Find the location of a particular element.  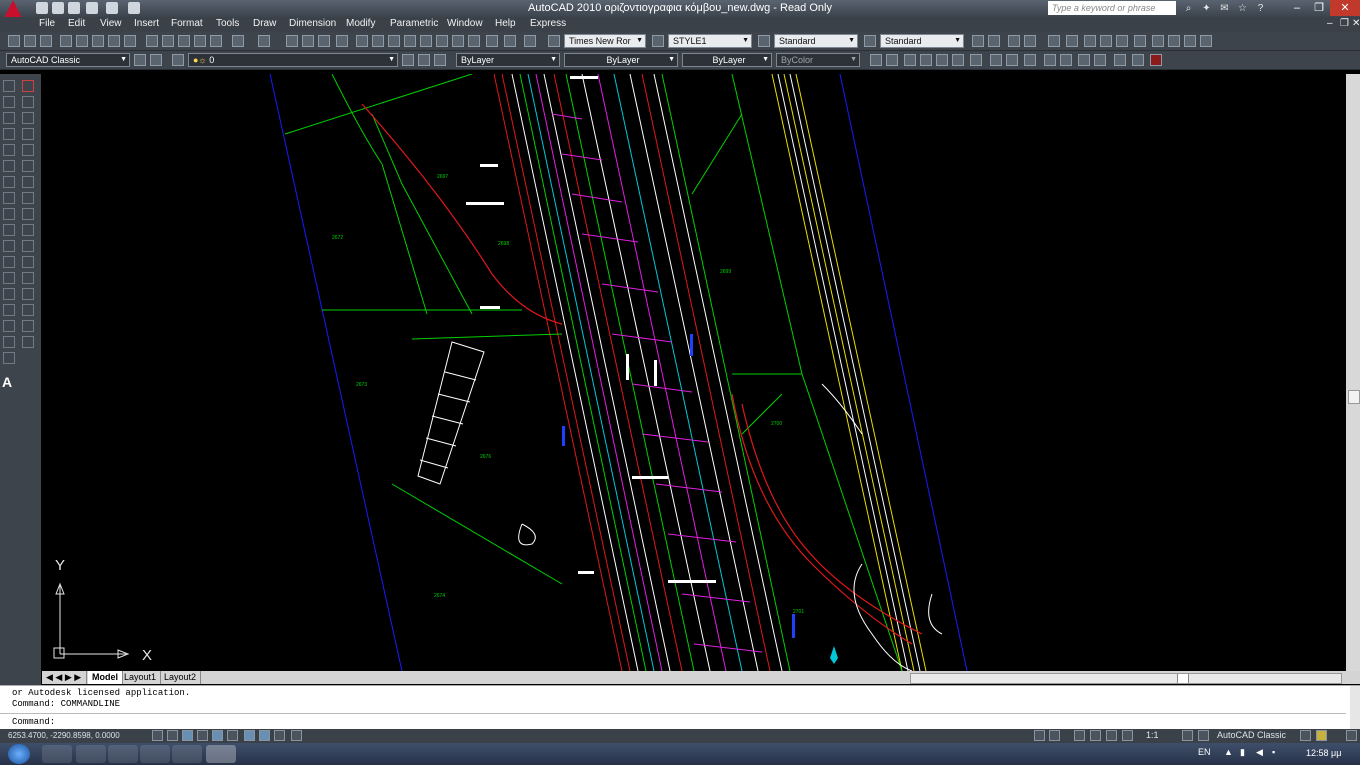

redo-toolbar-icon is located at coordinates (264, 41).